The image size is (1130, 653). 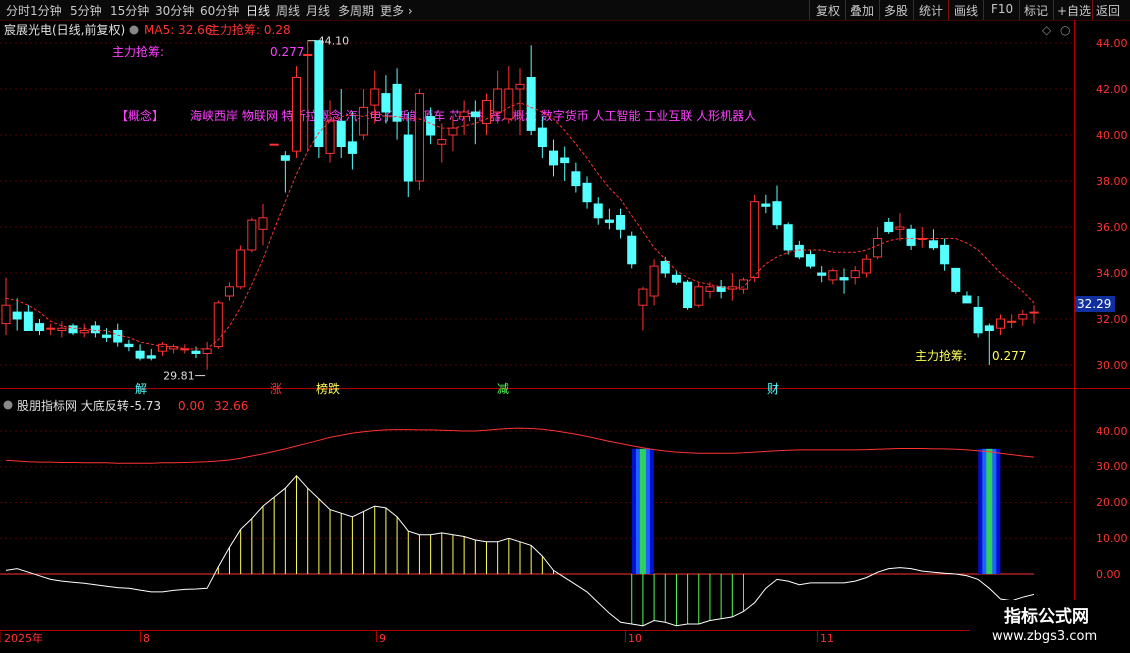 What do you see at coordinates (134, 30) in the screenshot?
I see `settings-dot-icon` at bounding box center [134, 30].